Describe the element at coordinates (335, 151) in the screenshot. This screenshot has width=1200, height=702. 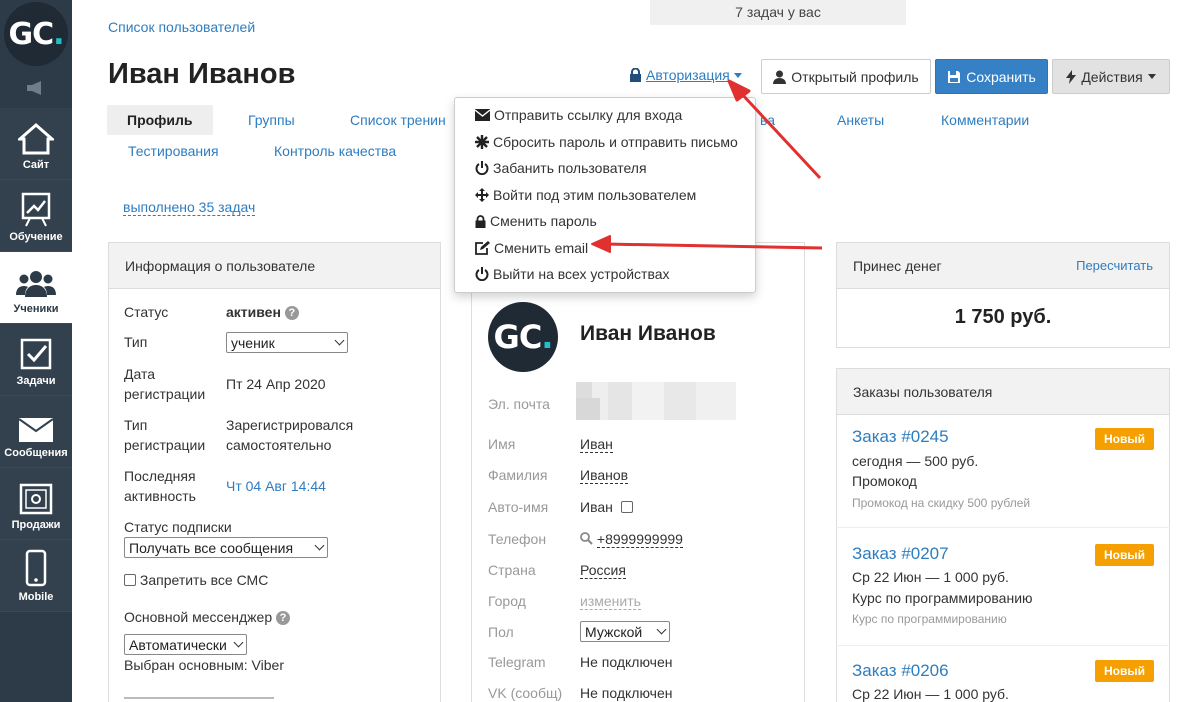
I see `tab-quality: Контроль качества` at that location.